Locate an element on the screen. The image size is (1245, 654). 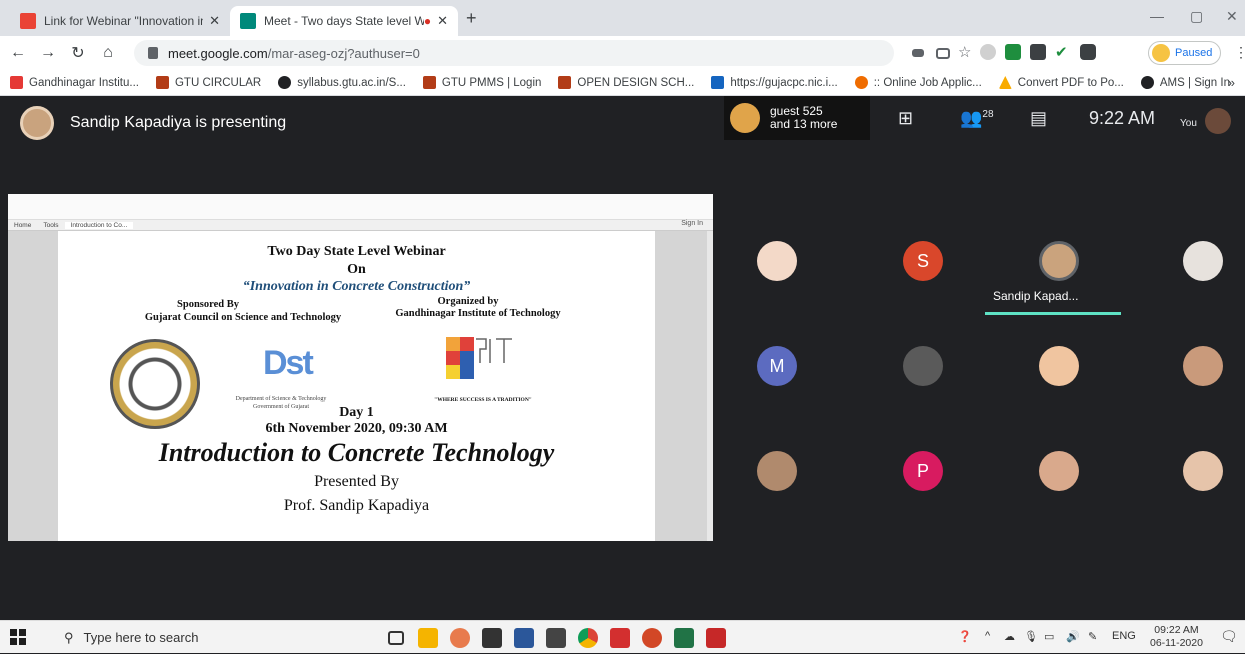
bookmark-item: GTU CIRCULAR is located at coordinates (208, 82).